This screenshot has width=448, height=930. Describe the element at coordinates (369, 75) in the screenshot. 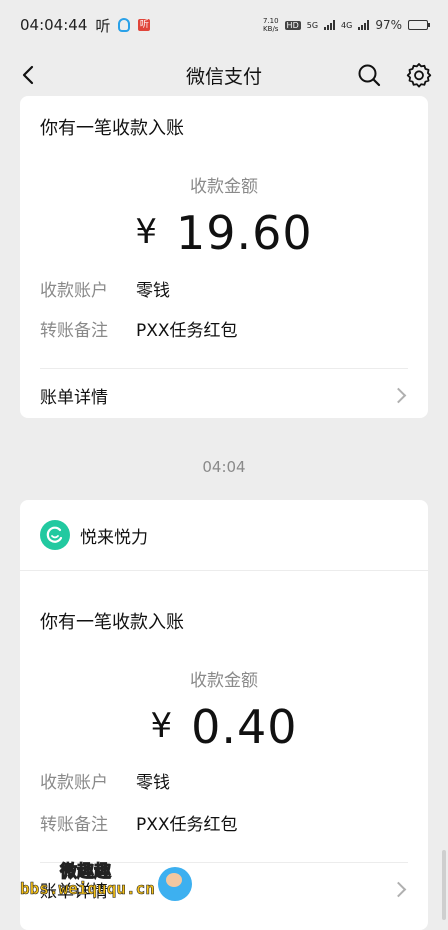

I see `search-icon` at that location.